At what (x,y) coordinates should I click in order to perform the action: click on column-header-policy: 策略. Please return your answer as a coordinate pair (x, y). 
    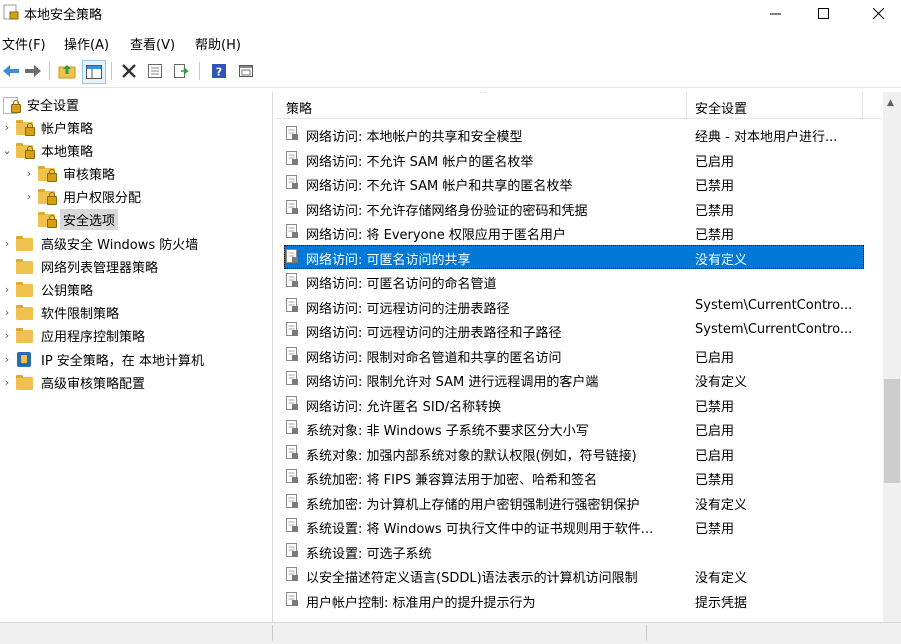
    Looking at the image, I should click on (299, 107).